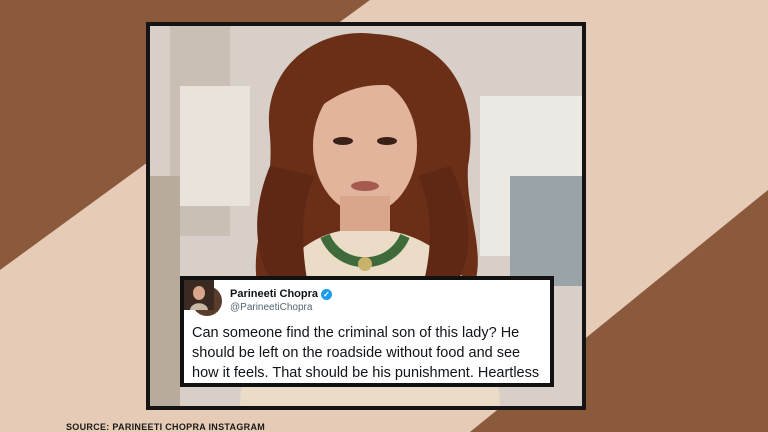  Describe the element at coordinates (166, 427) in the screenshot. I see `source-caption: SOURCE: PARINEETI CHOPRA INSTAGRAM` at that location.